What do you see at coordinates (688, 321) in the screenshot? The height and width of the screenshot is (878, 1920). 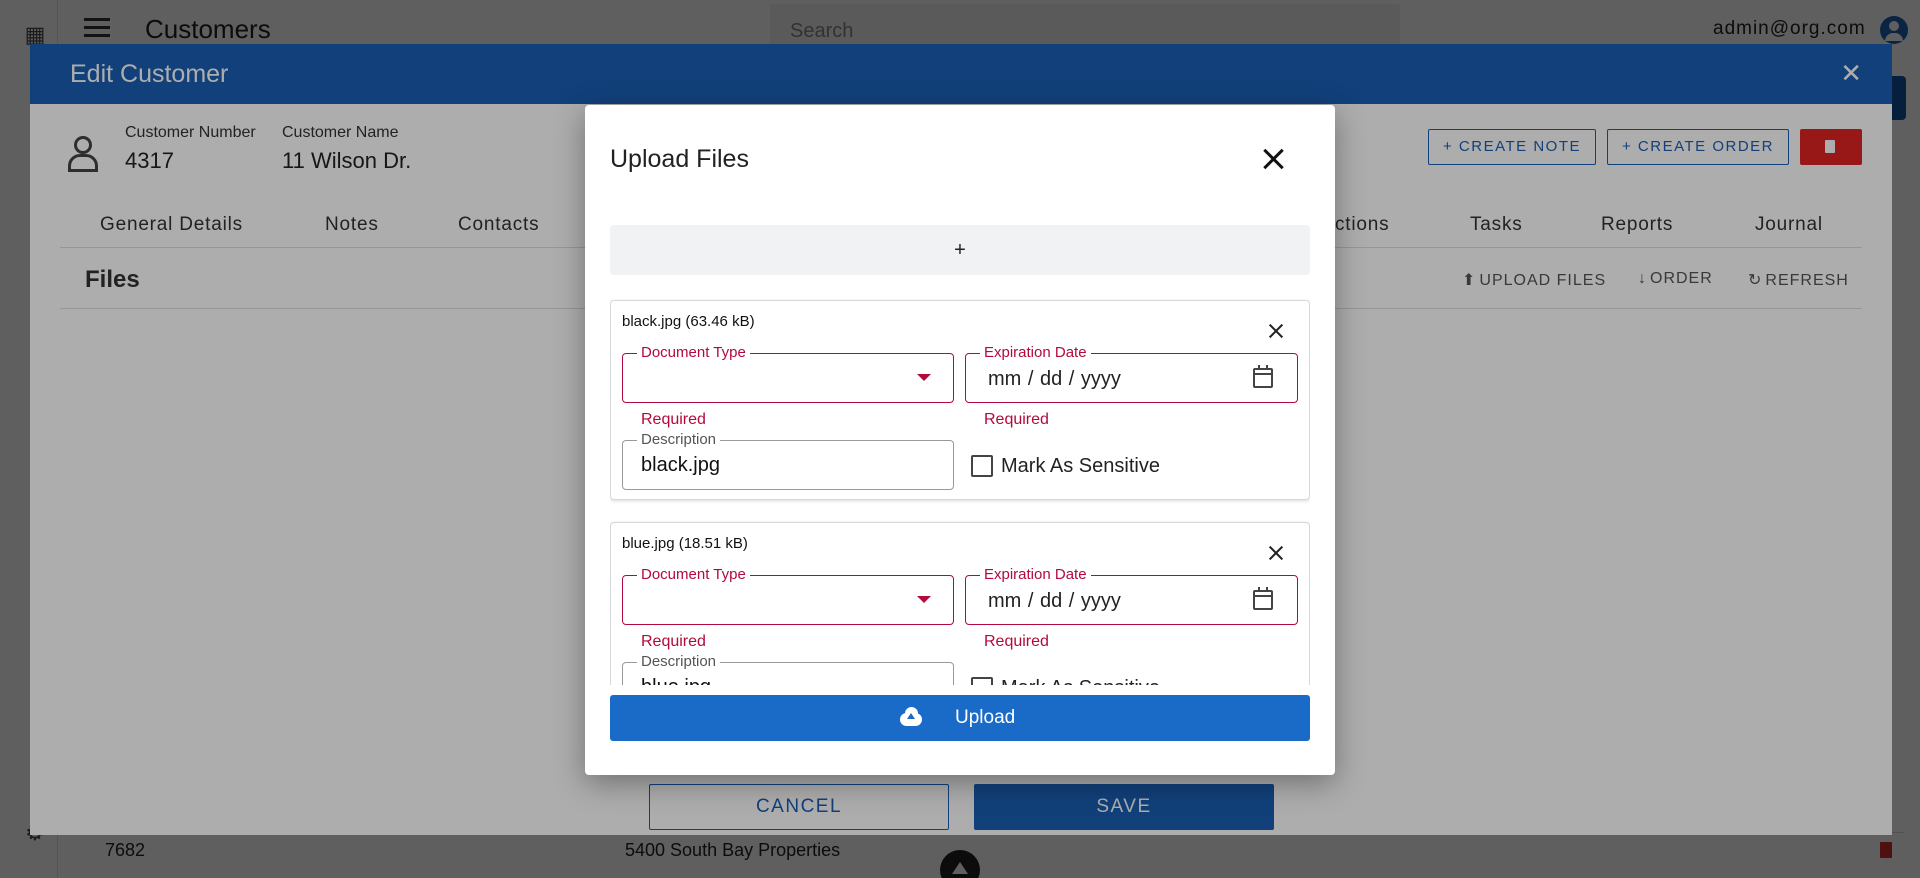 I see `file-name: black.jpg (63.46 kB)` at bounding box center [688, 321].